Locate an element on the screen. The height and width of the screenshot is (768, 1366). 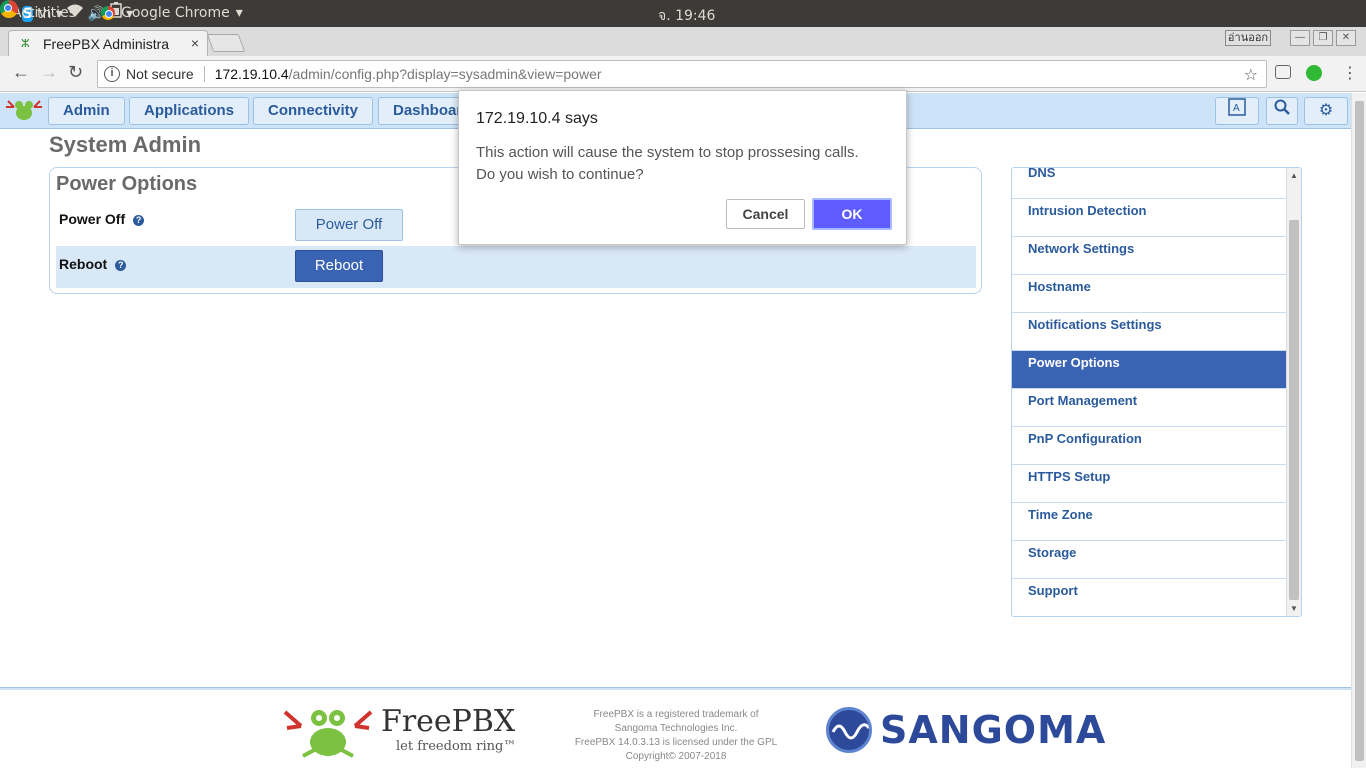
page-scrollbar is located at coordinates (1358, 430).